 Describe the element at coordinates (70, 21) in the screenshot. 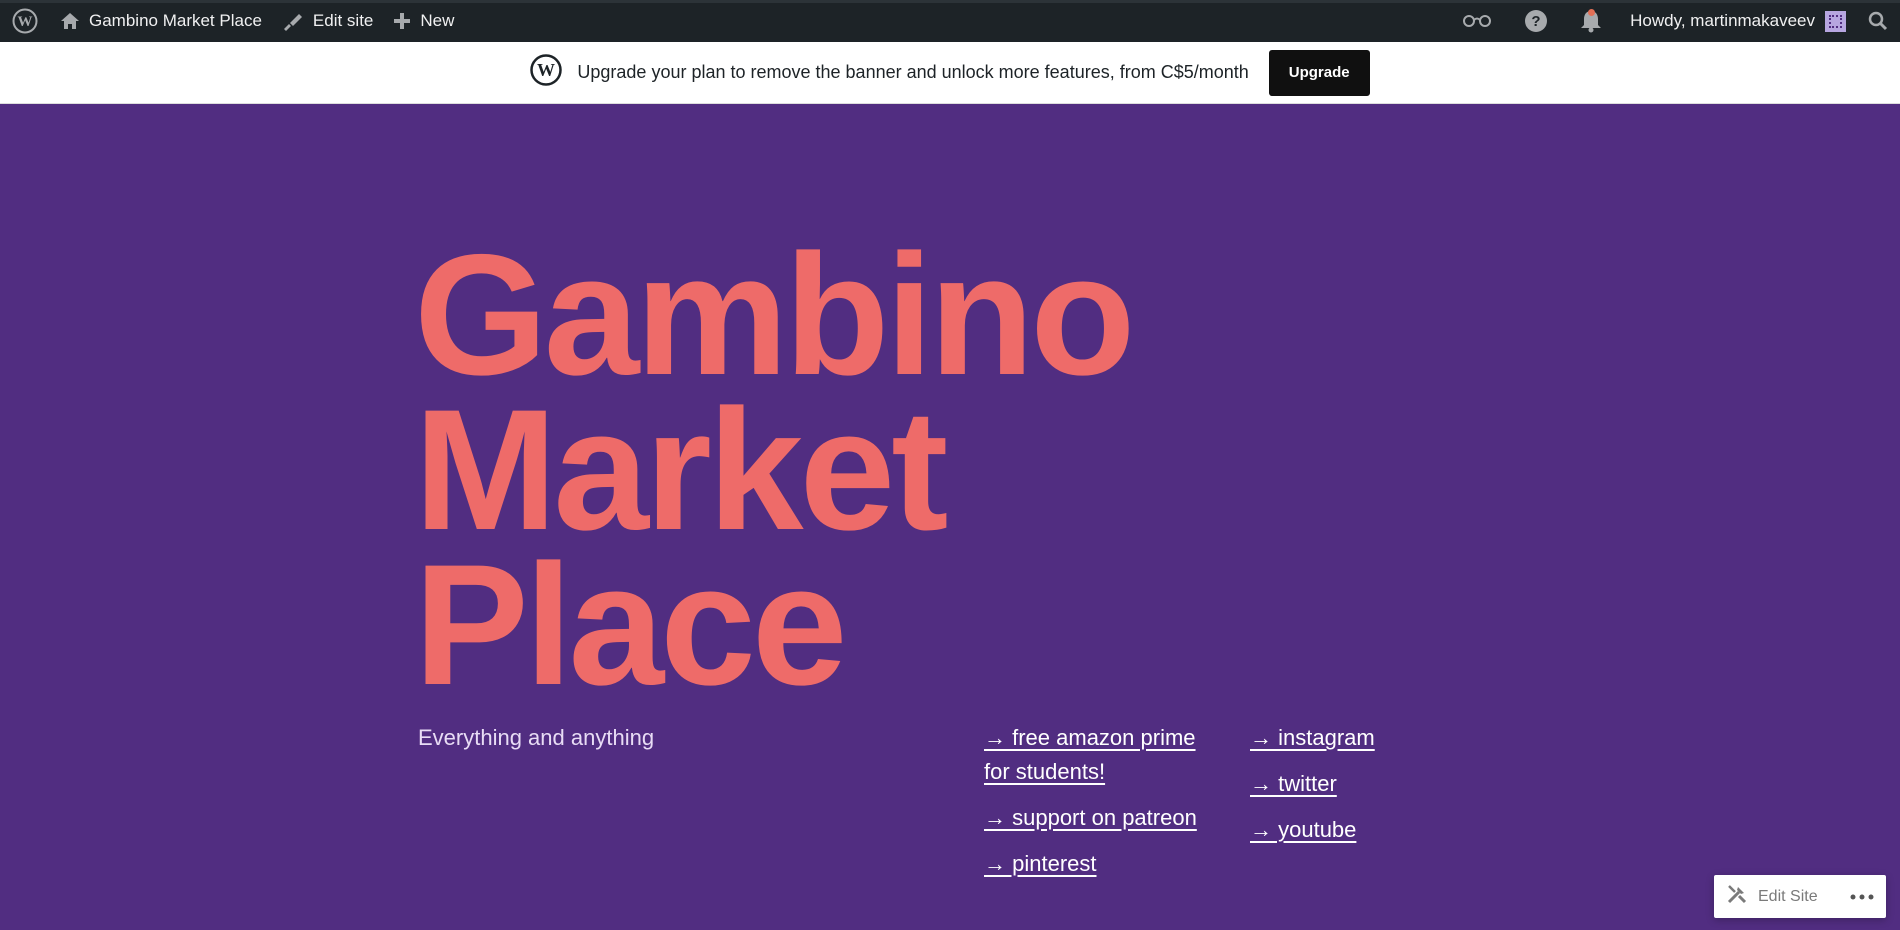

I see `home-icon` at that location.